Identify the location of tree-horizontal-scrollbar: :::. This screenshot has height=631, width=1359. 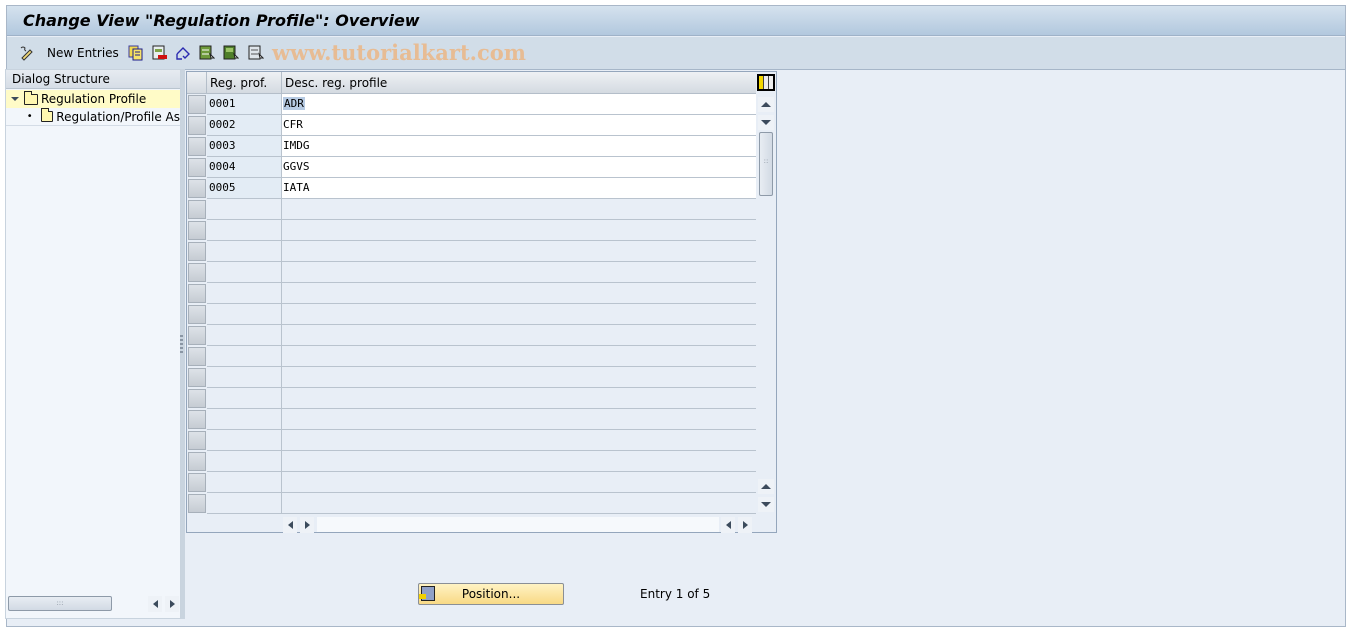
(94, 604).